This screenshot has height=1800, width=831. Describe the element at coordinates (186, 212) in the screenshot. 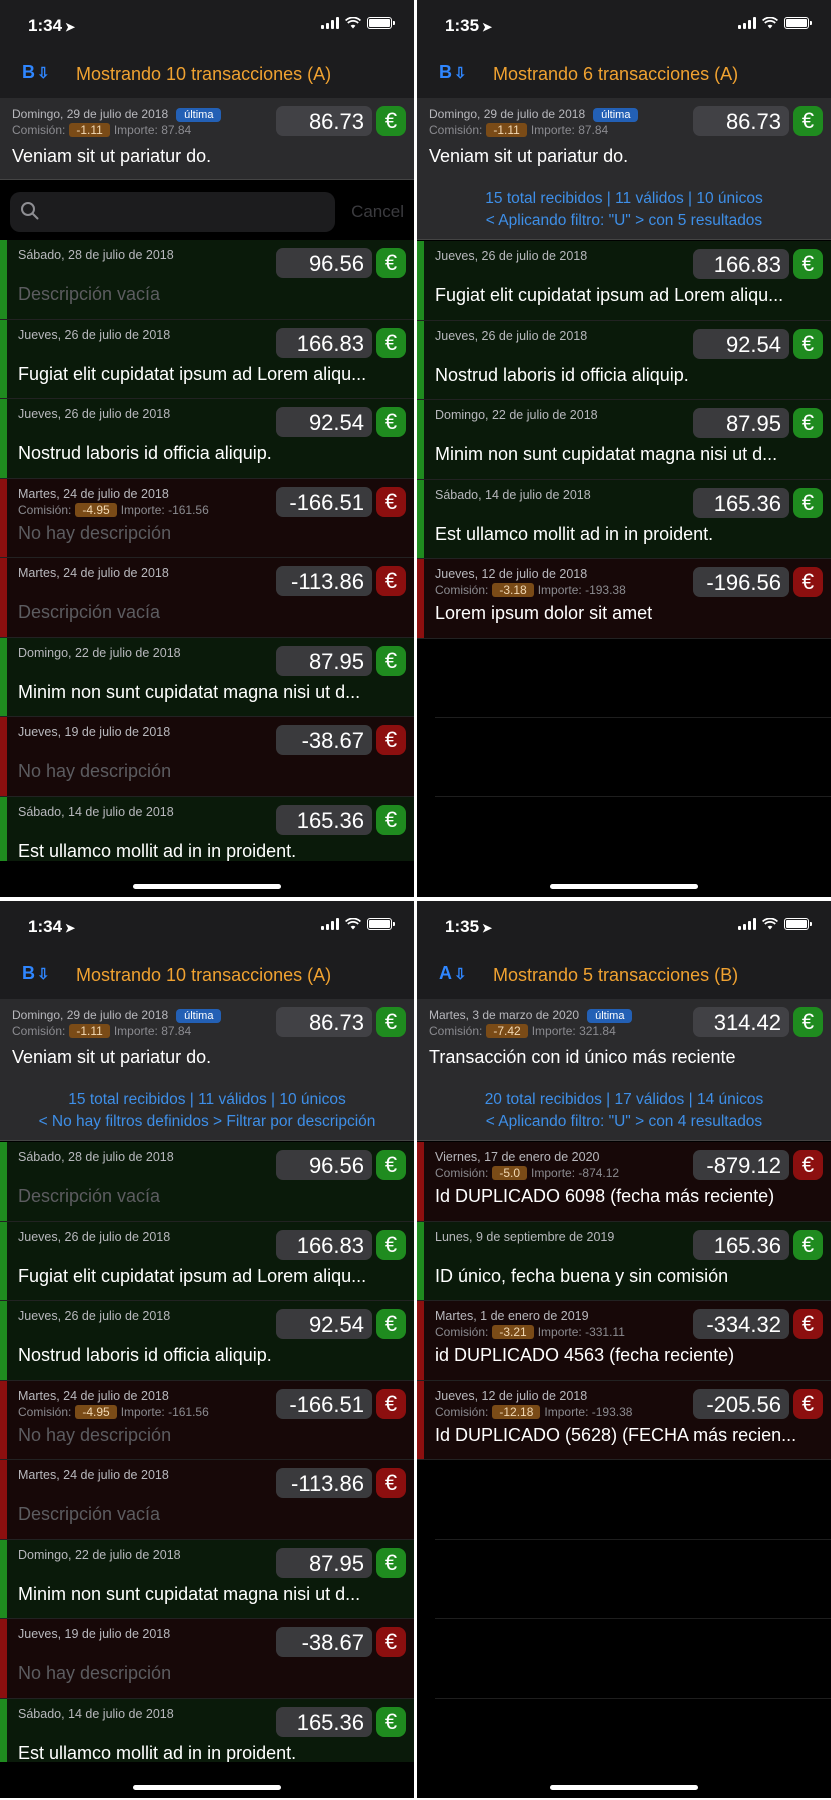

I see `search-input` at that location.